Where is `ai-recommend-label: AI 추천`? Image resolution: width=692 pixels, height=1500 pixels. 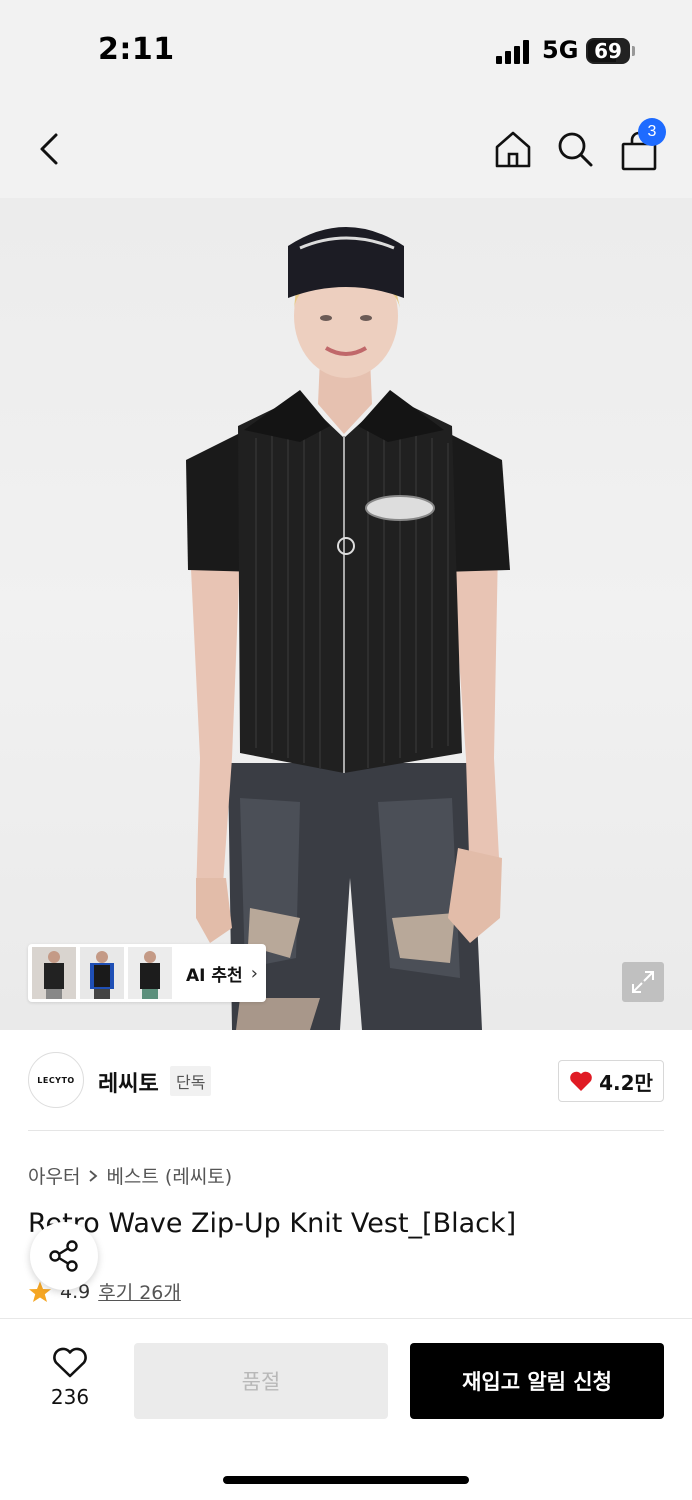
ai-recommend-label: AI 추천 is located at coordinates (214, 975).